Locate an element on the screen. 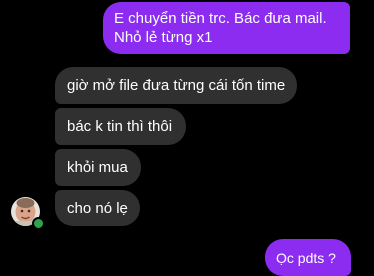  message-bubble-incoming: cho nó lẹ is located at coordinates (97, 208).